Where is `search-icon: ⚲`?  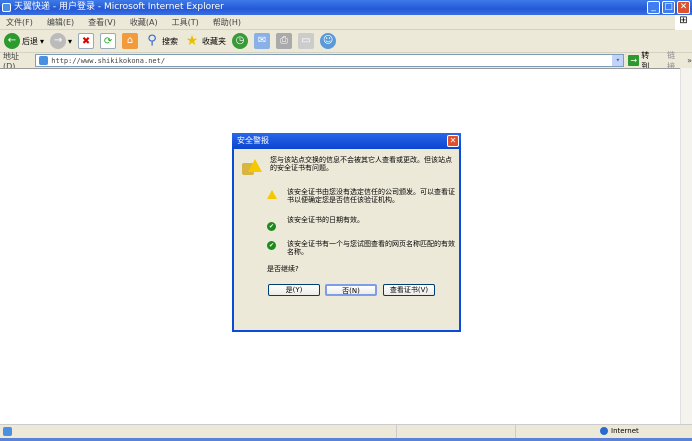 search-icon: ⚲ is located at coordinates (152, 40).